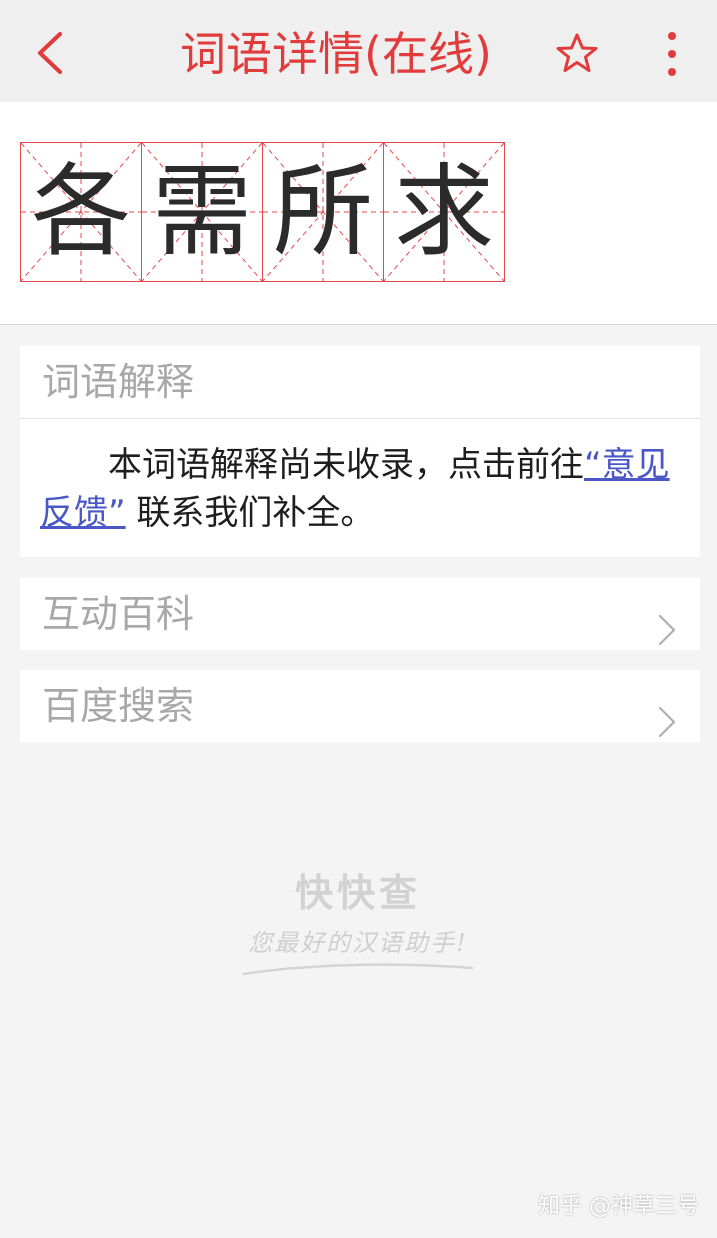  I want to click on brand-name: 快快查, so click(357, 892).